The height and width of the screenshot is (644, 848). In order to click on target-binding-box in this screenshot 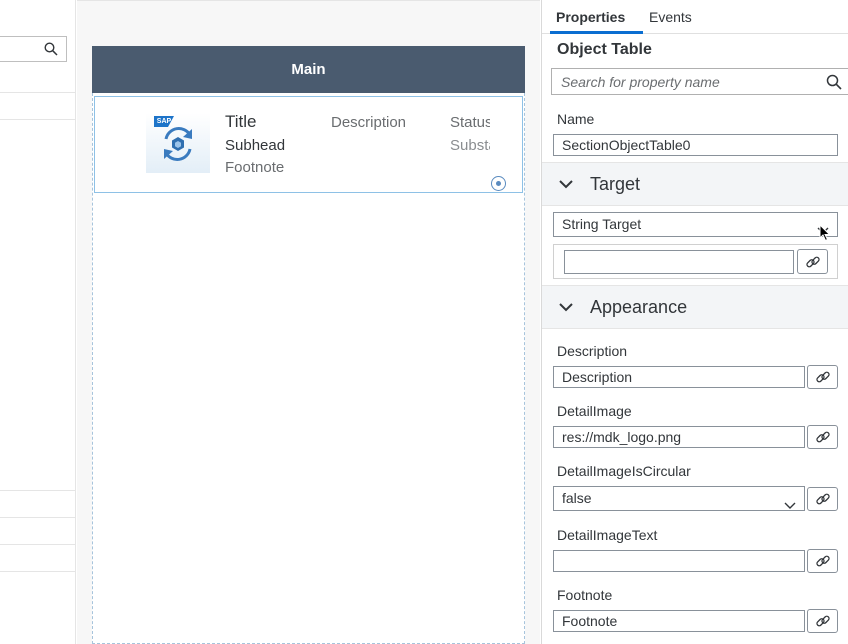, I will do `click(695, 261)`.